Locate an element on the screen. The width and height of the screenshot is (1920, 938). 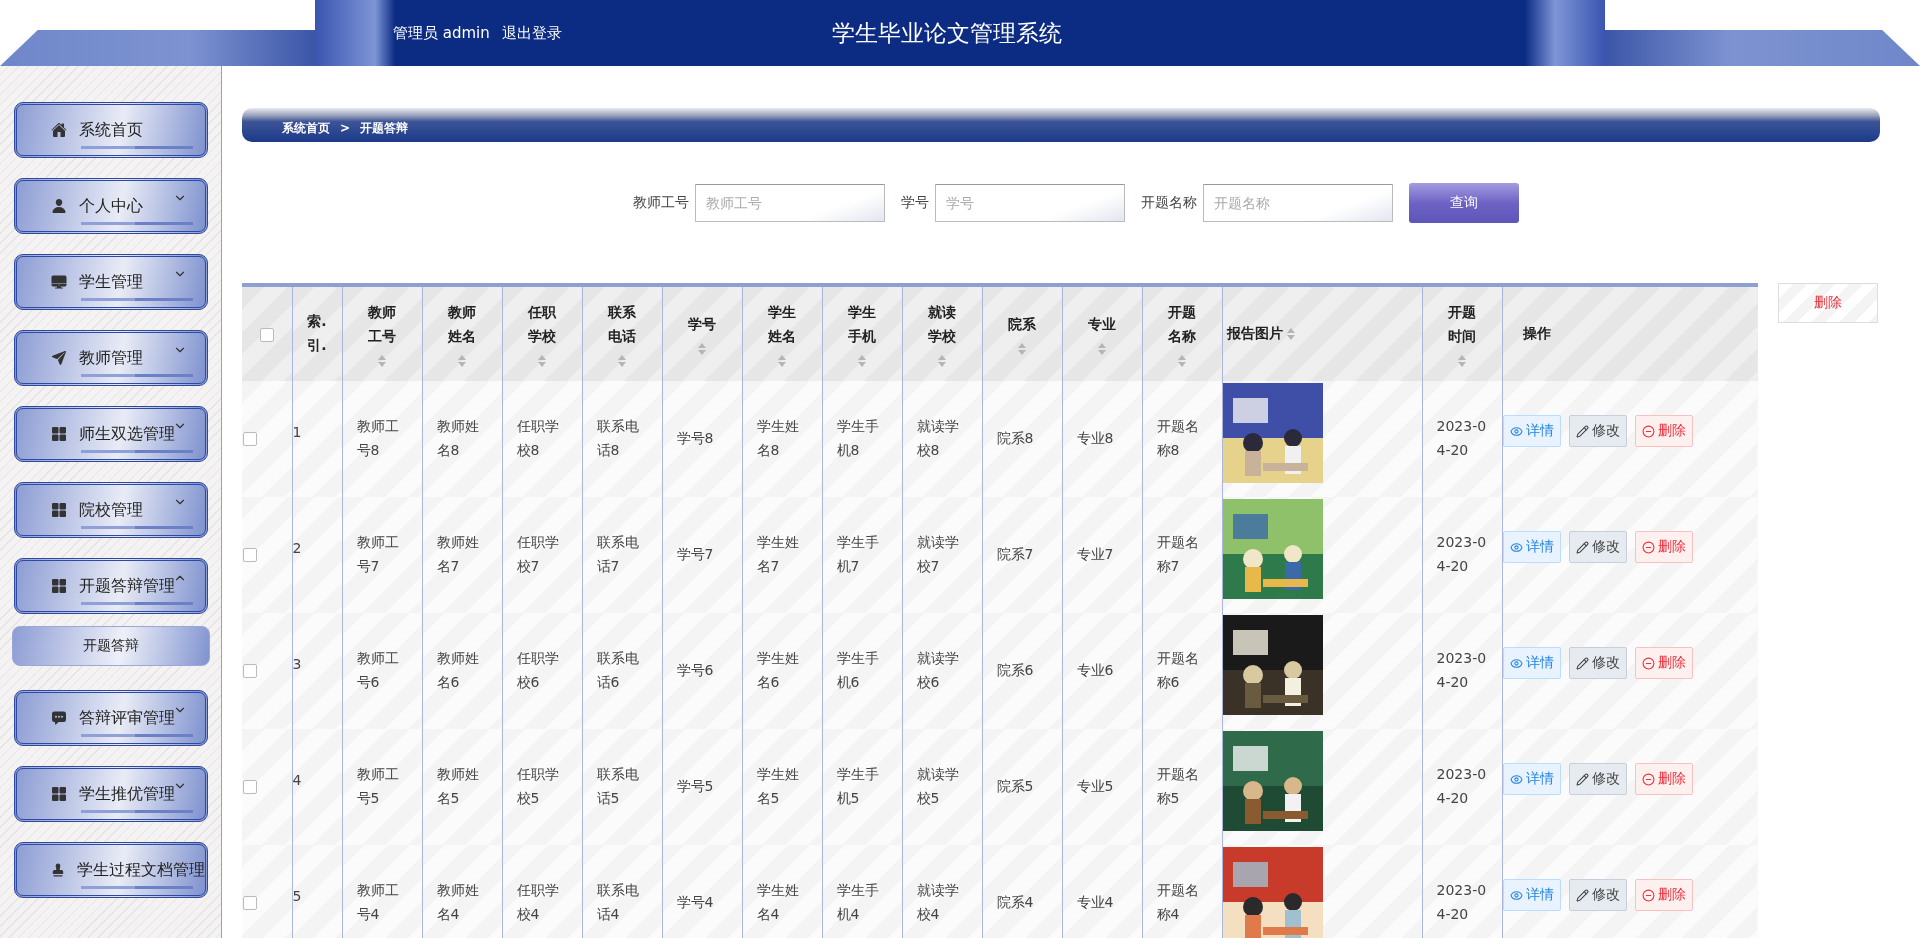
nav-item: 教师管理 is located at coordinates (111, 358).